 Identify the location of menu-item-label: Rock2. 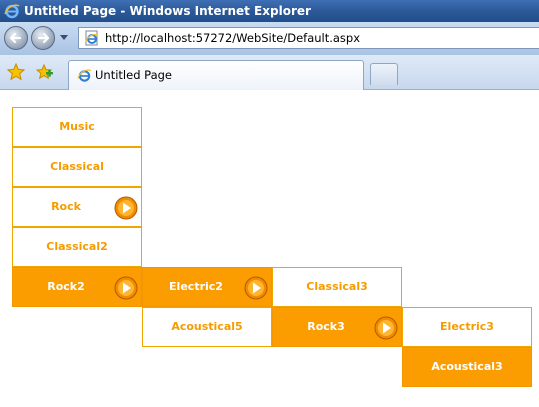
(66, 286).